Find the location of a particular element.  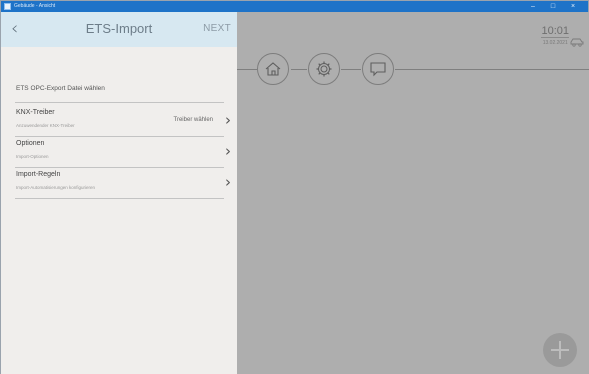

panel-header: ‹ ETS-Import NEXT is located at coordinates (119, 29).